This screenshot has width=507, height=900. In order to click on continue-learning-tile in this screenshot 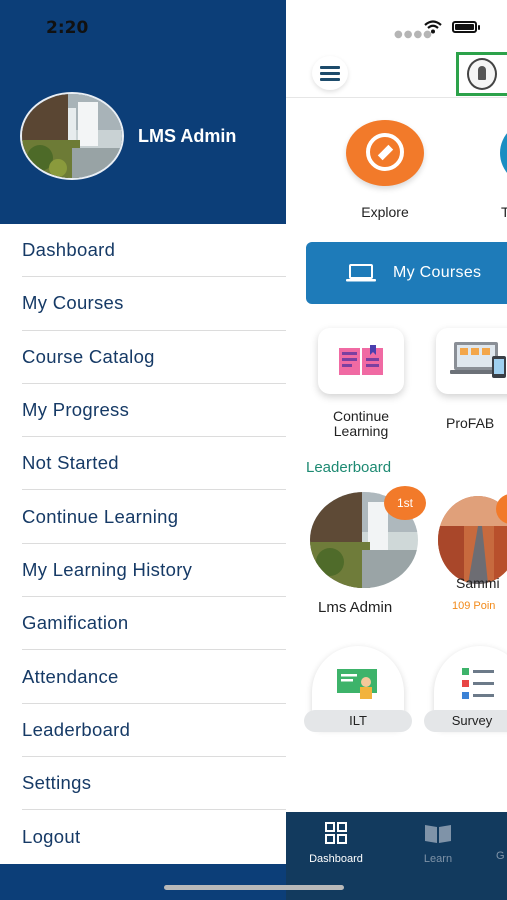, I will do `click(361, 361)`.